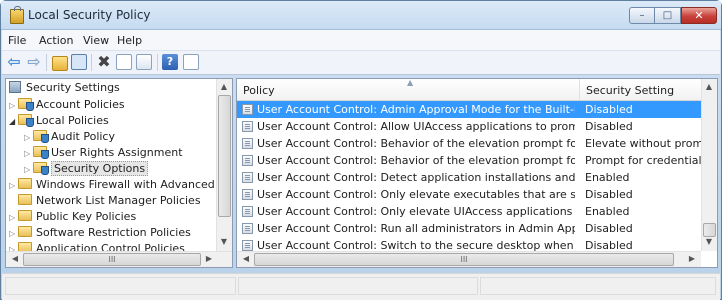 The height and width of the screenshot is (300, 722). What do you see at coordinates (79, 62) in the screenshot?
I see `show-tree-icon` at bounding box center [79, 62].